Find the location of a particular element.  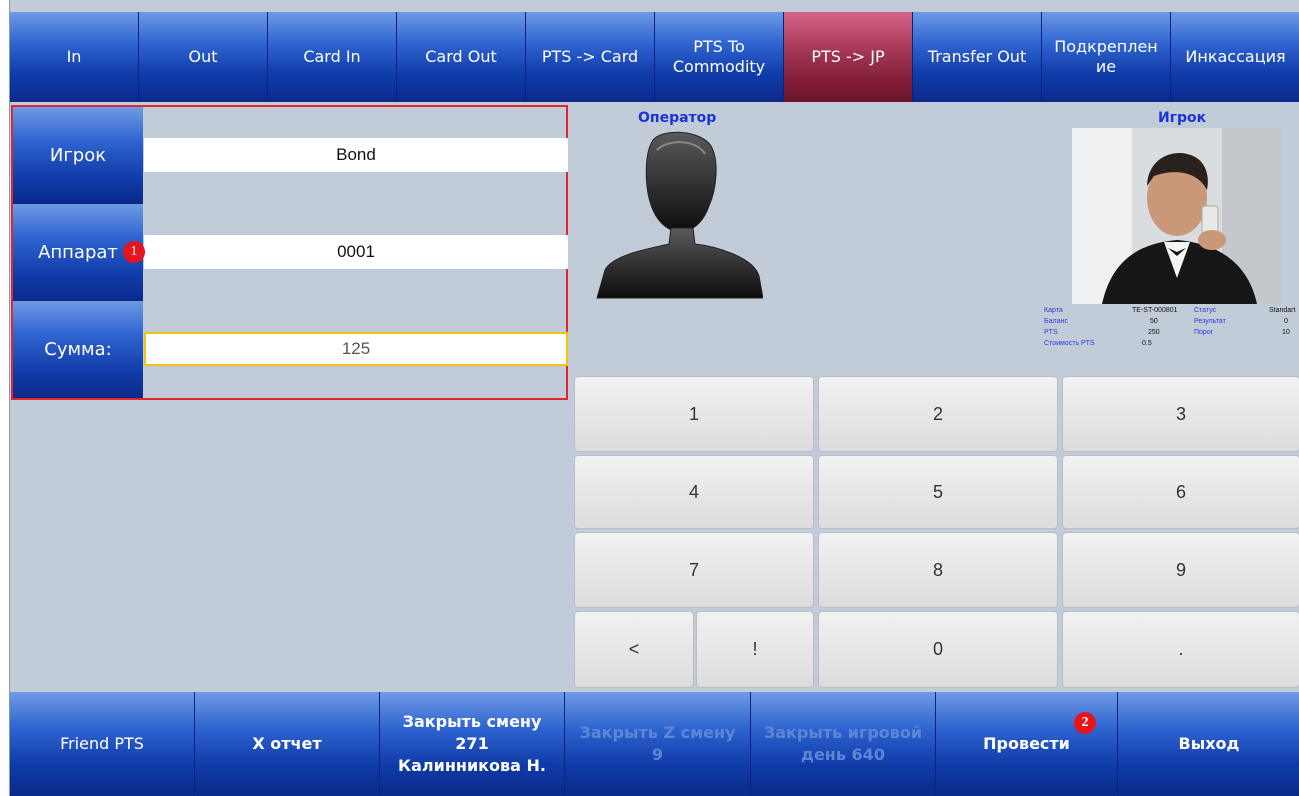

status-value: Standart is located at coordinates (1282, 310).